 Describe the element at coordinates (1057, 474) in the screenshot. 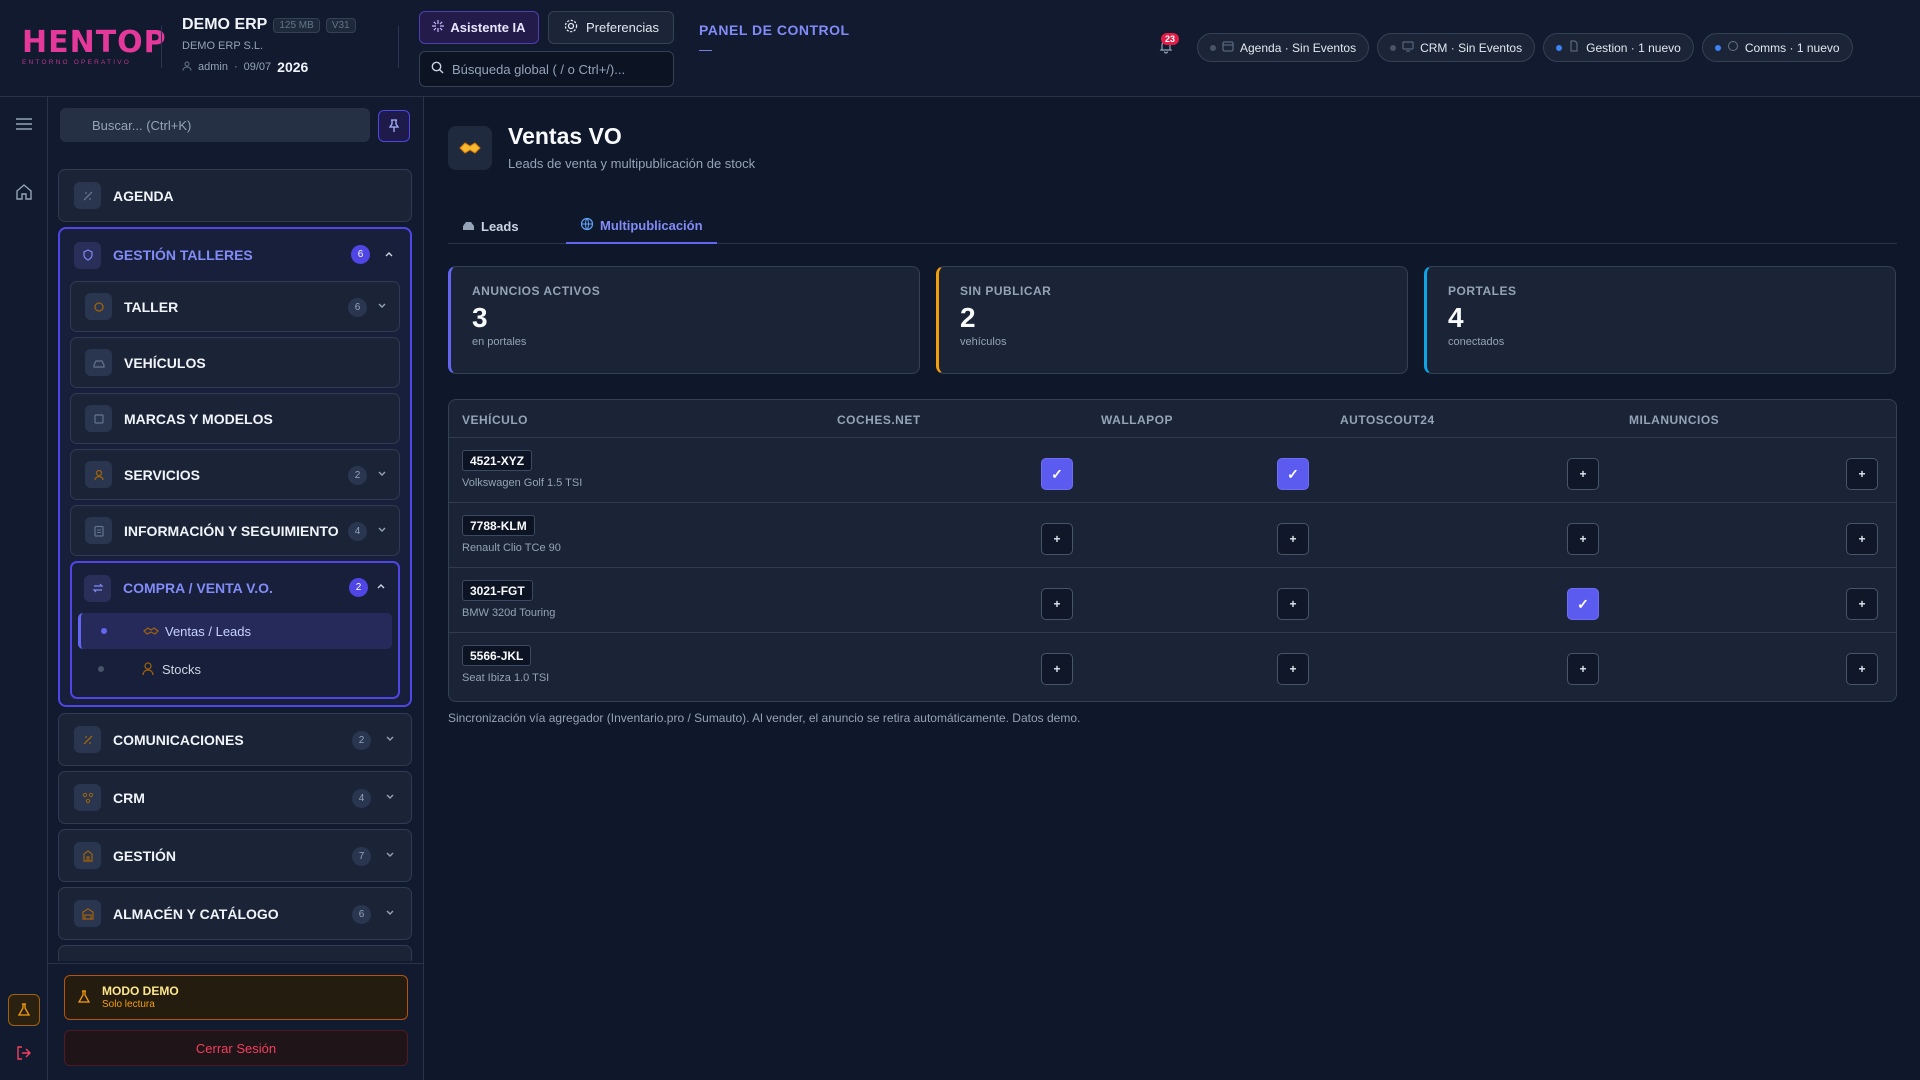

I see `published-toggle-coches-net: ✓` at that location.